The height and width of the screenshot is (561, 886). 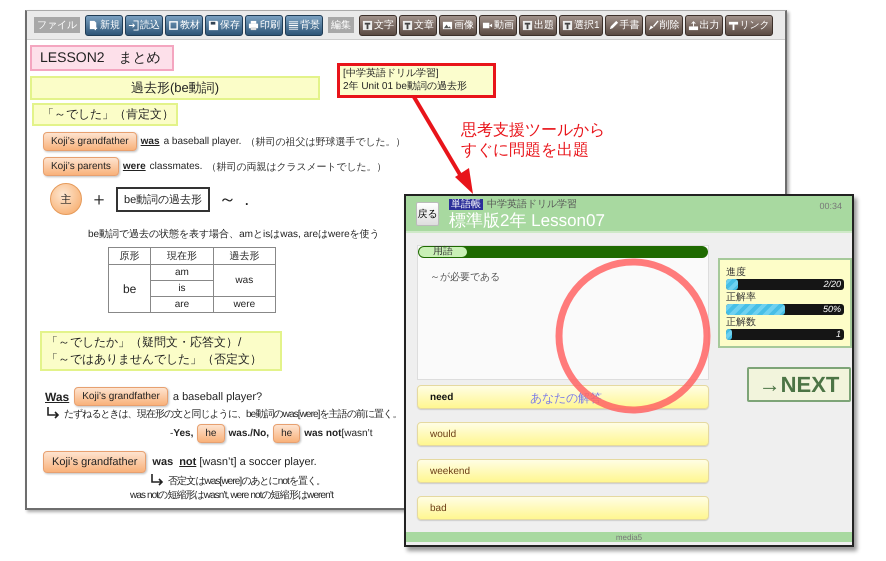 What do you see at coordinates (465, 277) in the screenshot?
I see `question-text: ～が必要である` at bounding box center [465, 277].